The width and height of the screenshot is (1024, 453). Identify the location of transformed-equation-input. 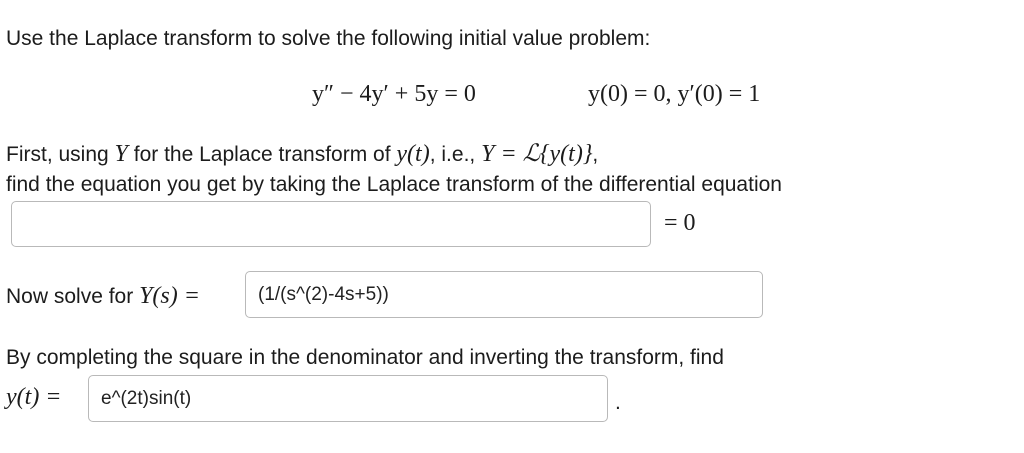
(331, 224).